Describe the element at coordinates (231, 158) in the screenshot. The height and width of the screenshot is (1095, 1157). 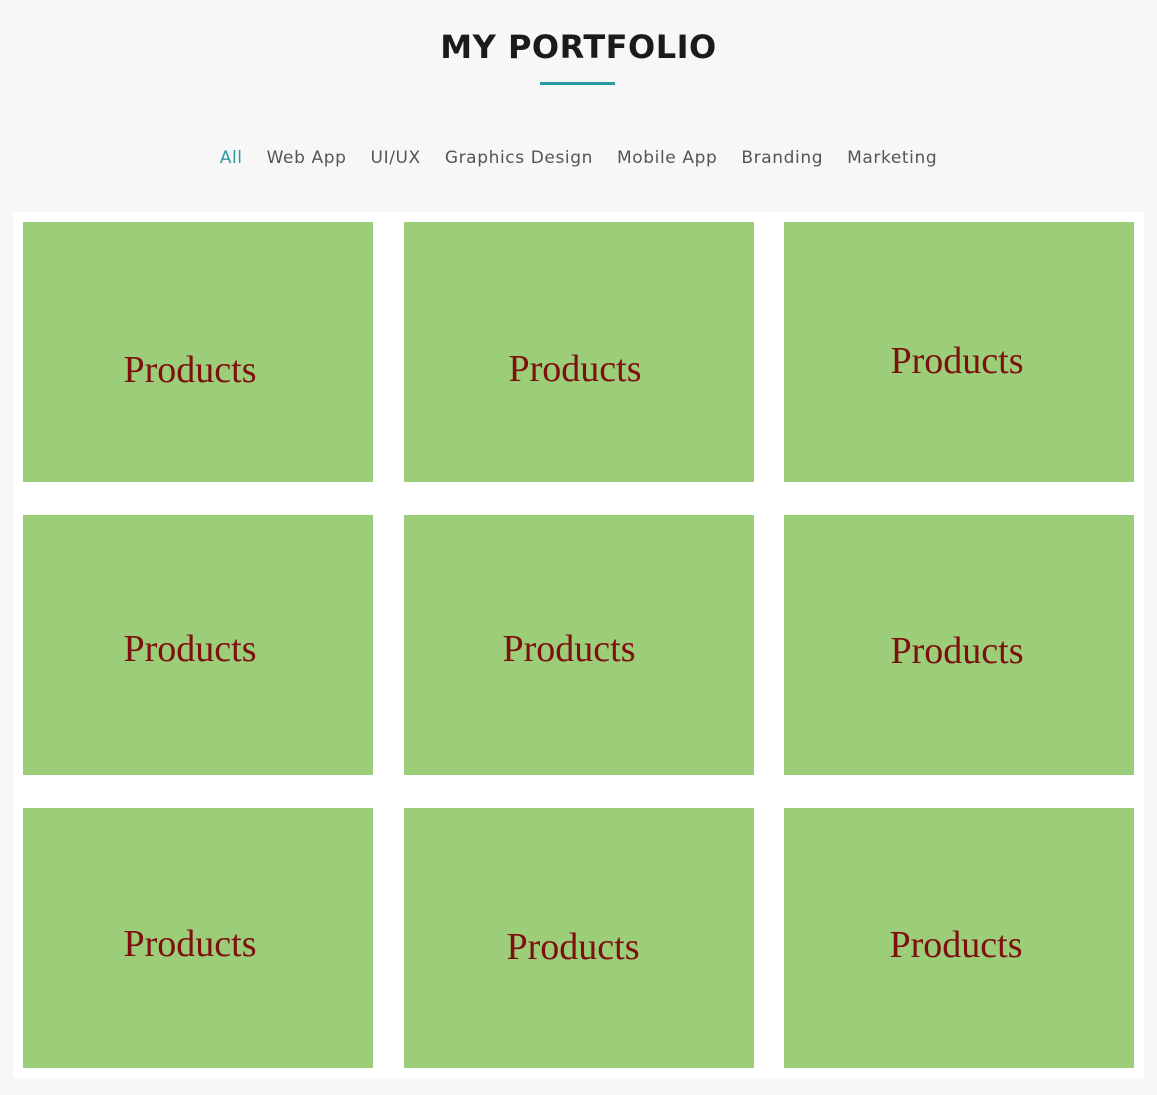
I see `filter-all: All` at that location.